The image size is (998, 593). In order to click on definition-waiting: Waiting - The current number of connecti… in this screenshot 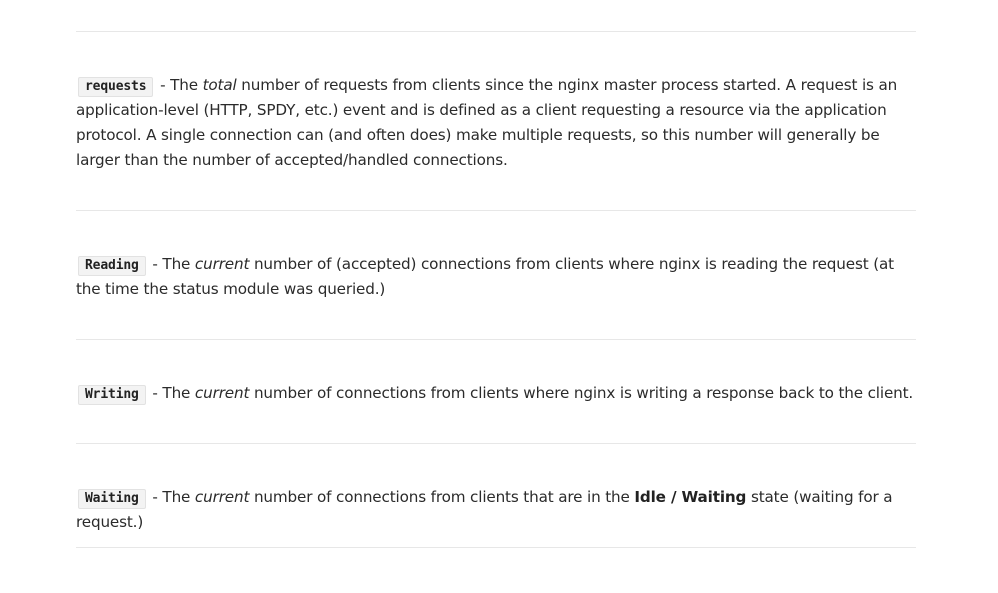, I will do `click(496, 510)`.